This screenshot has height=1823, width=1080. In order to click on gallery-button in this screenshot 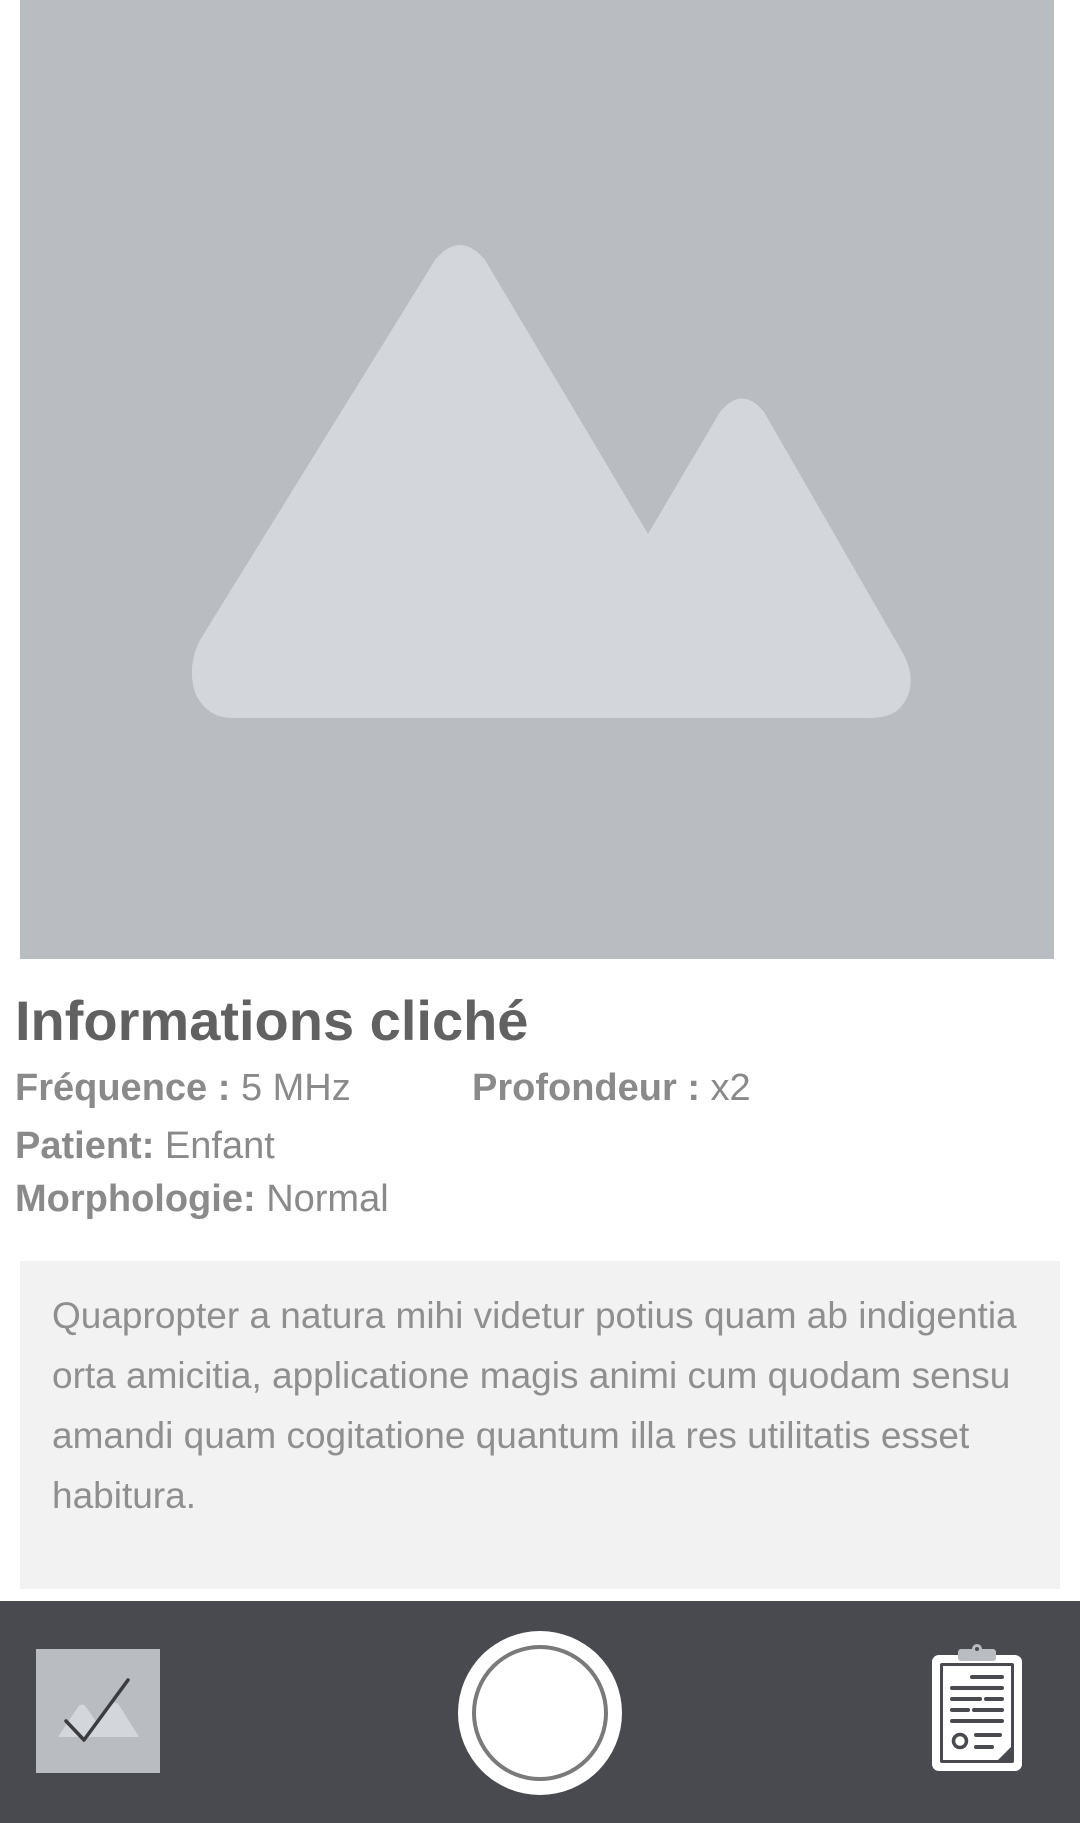, I will do `click(98, 1711)`.